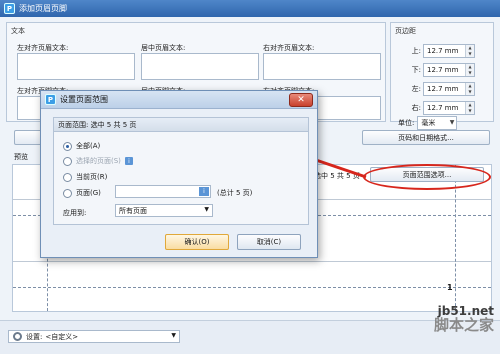 Image resolution: width=500 pixels, height=354 pixels. What do you see at coordinates (463, 325) in the screenshot?
I see `watermark-line2: 脚本之家` at bounding box center [463, 325].